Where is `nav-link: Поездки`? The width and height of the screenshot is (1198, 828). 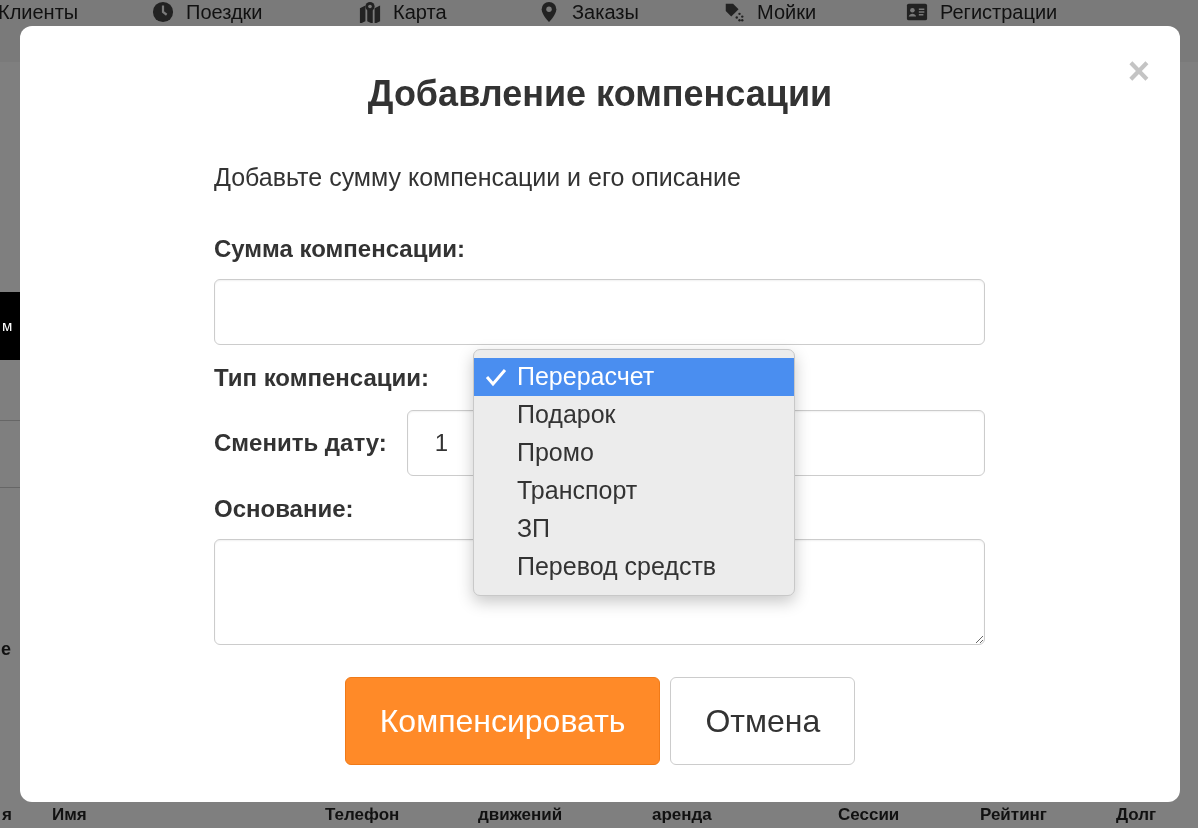
nav-link: Поездки is located at coordinates (224, 12).